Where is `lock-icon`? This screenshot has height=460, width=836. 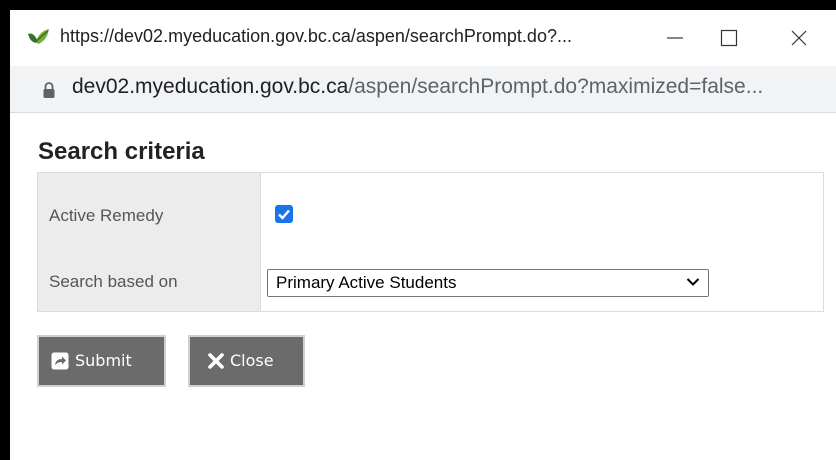 lock-icon is located at coordinates (49, 90).